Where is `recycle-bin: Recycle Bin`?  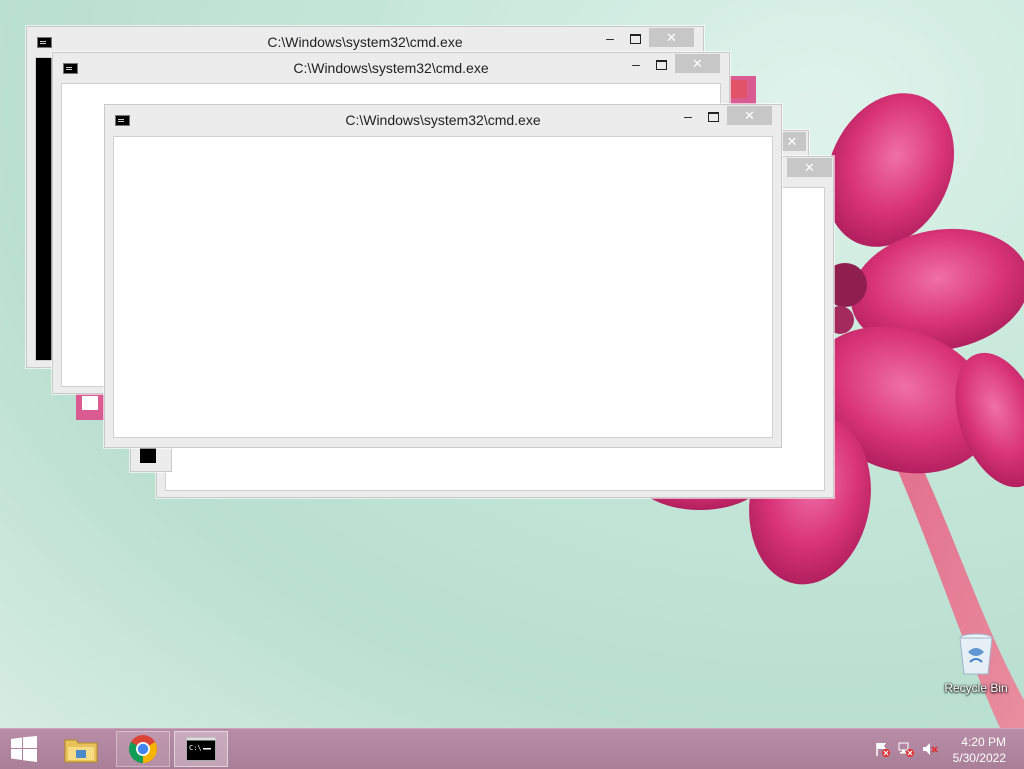 recycle-bin: Recycle Bin is located at coordinates (976, 662).